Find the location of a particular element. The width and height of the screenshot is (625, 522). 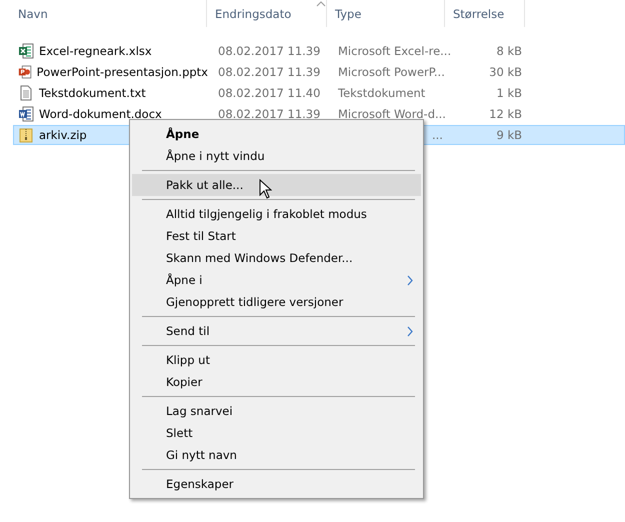

size-cell-text: 1 kB is located at coordinates (509, 93).